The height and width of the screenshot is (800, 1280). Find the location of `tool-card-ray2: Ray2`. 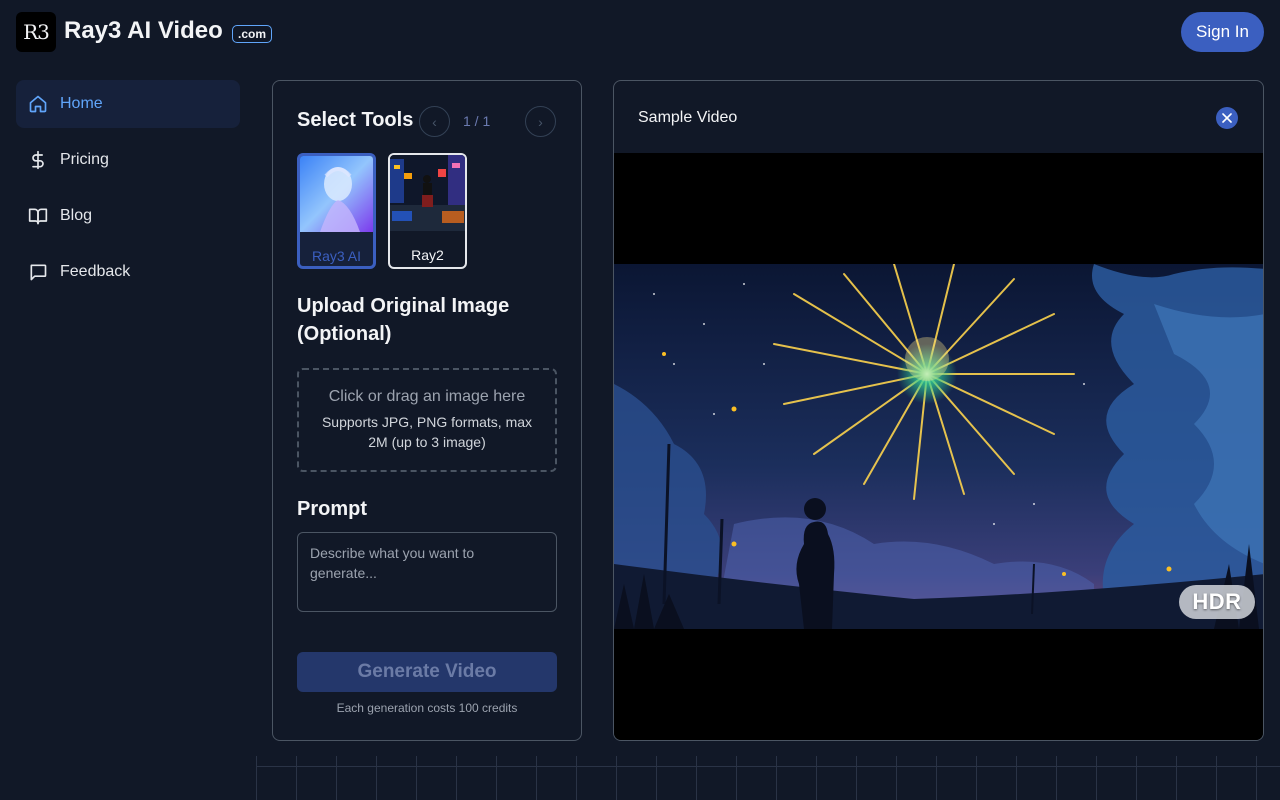

tool-card-ray2: Ray2 is located at coordinates (427, 211).